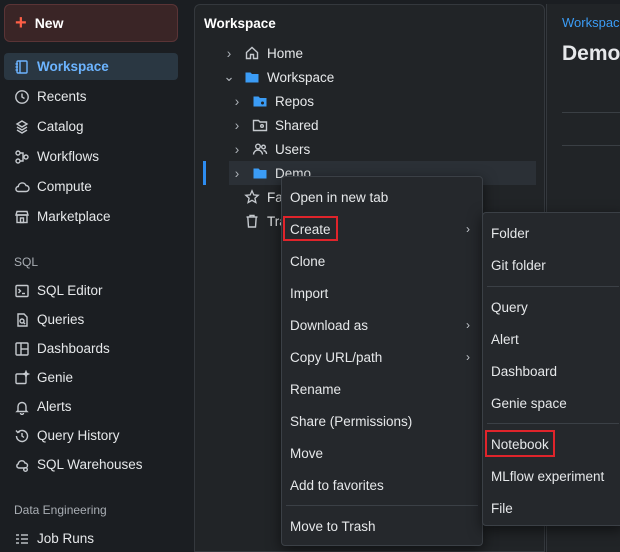 The image size is (620, 552). What do you see at coordinates (252, 53) in the screenshot?
I see `home-icon` at bounding box center [252, 53].